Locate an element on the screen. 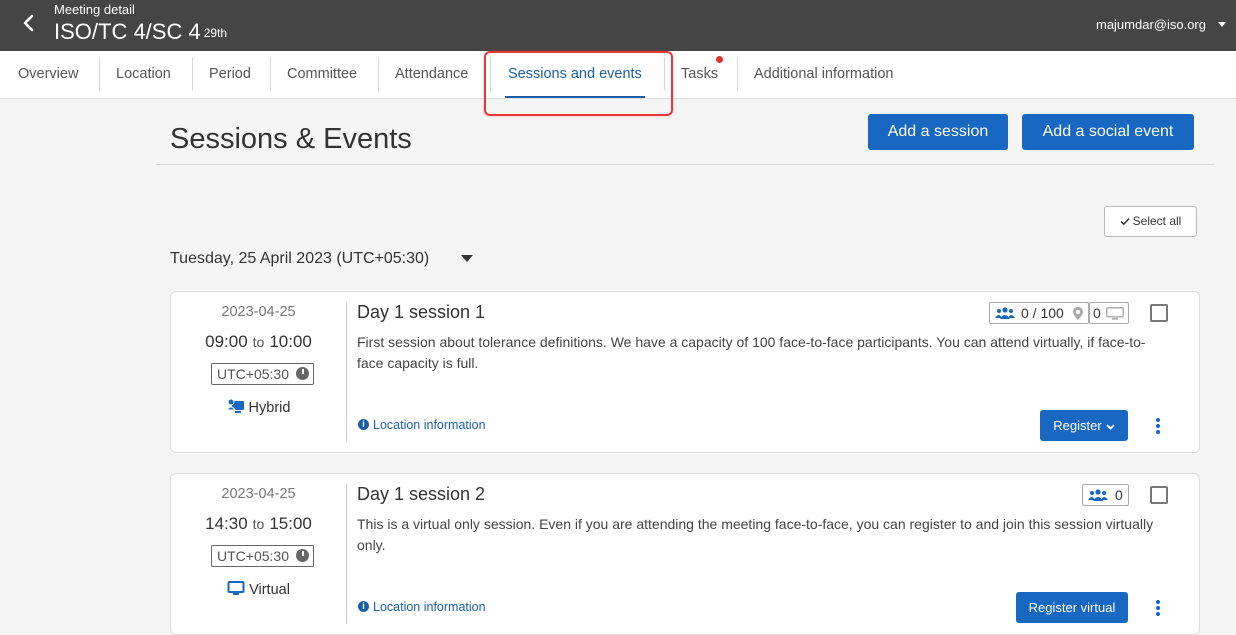 The image size is (1236, 635). tab-period: Period is located at coordinates (230, 74).